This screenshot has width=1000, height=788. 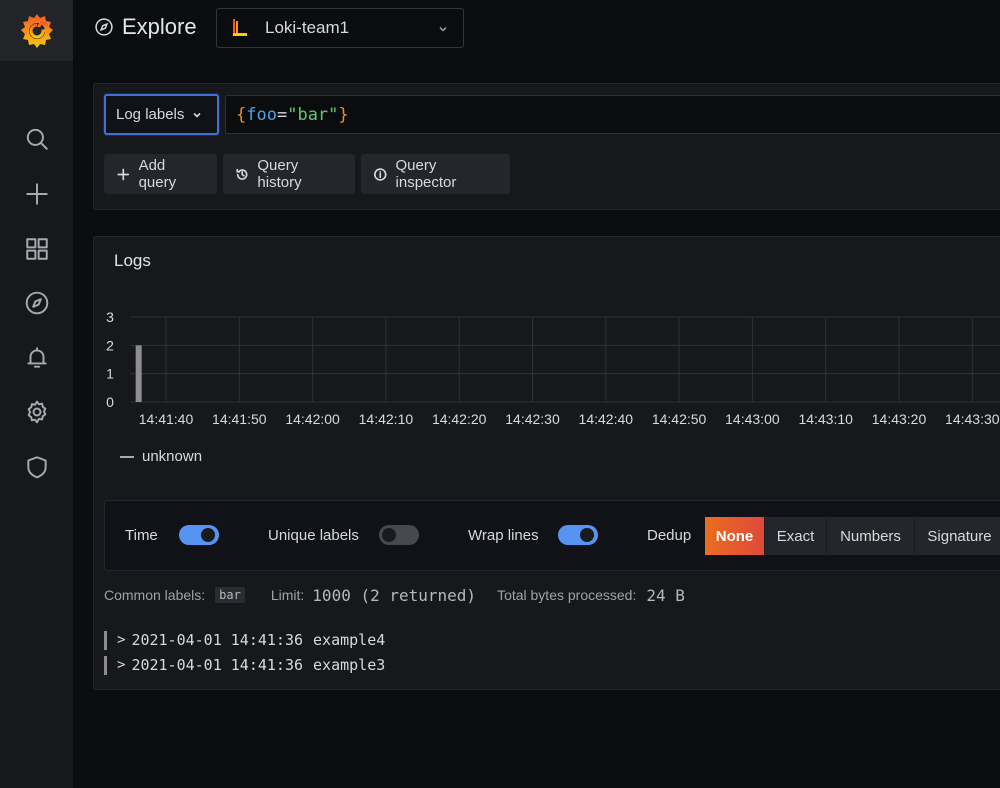 What do you see at coordinates (199, 535) in the screenshot?
I see `time-toggle` at bounding box center [199, 535].